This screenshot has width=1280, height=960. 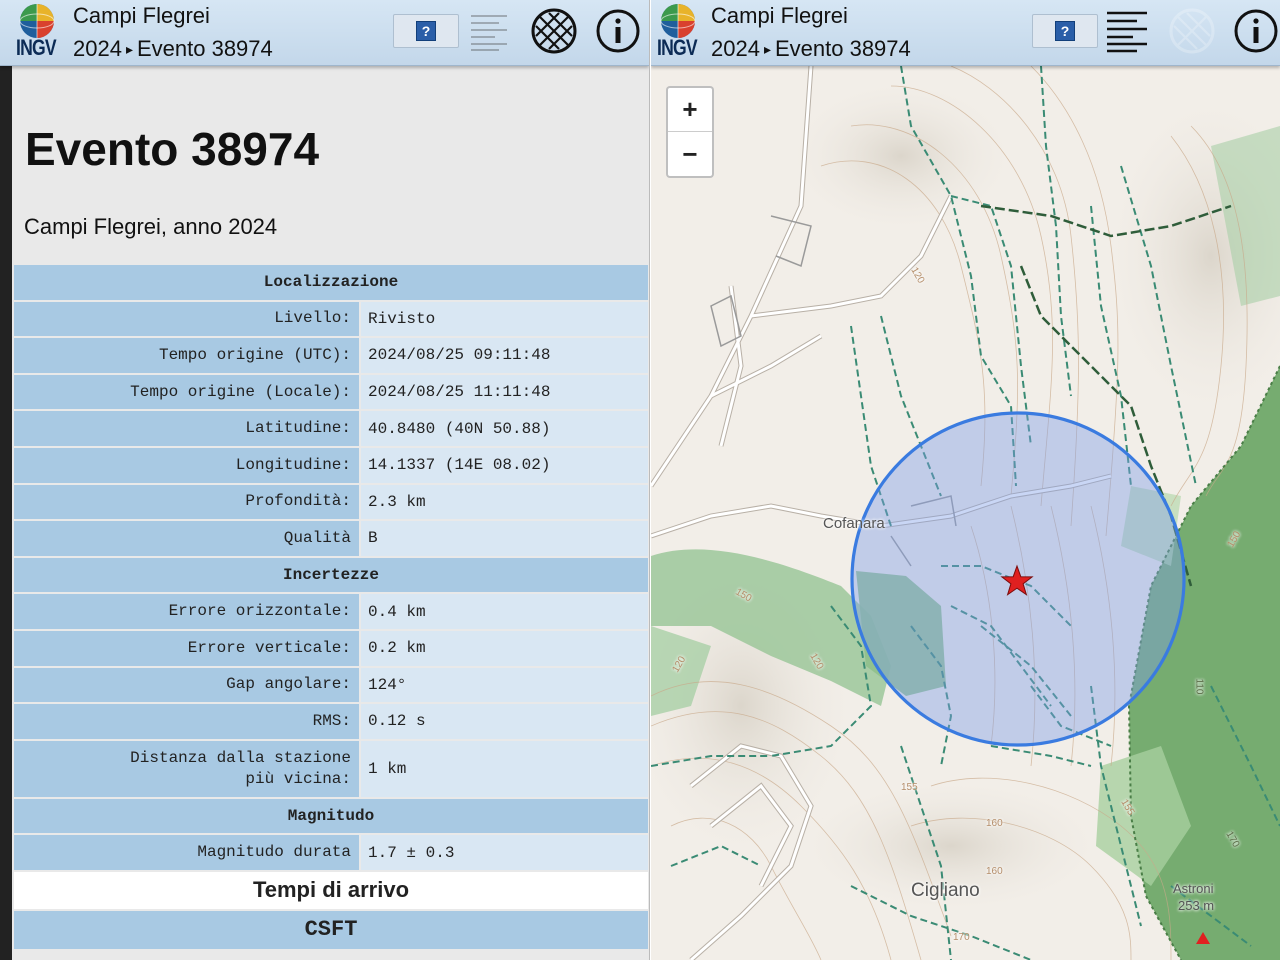 What do you see at coordinates (504, 538) in the screenshot?
I see `row-value: B` at bounding box center [504, 538].